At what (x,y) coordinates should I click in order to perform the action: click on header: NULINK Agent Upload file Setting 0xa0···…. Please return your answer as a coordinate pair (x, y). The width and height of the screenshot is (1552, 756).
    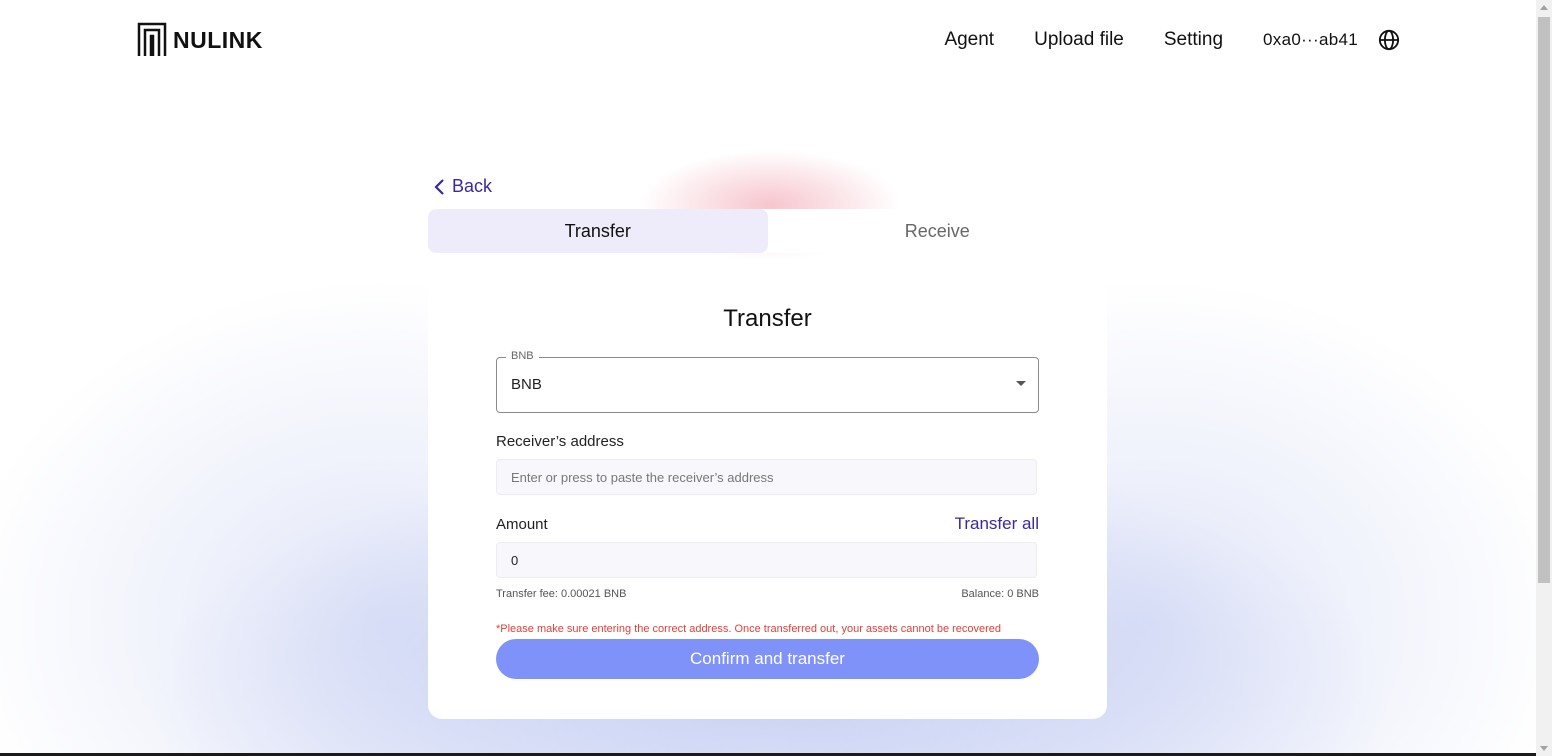
    Looking at the image, I should click on (768, 40).